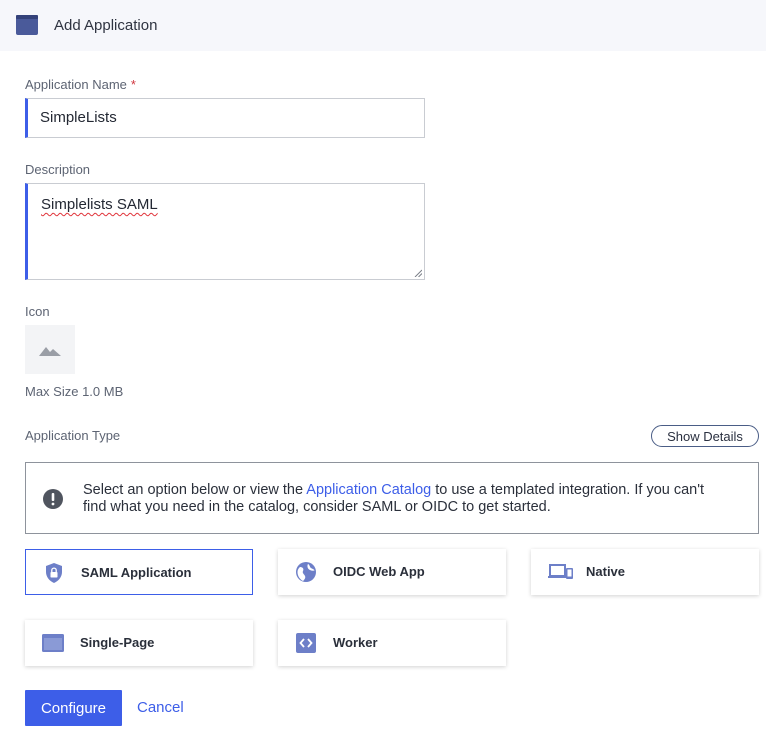 This screenshot has height=733, width=766. I want to click on description-label: Description, so click(58, 169).